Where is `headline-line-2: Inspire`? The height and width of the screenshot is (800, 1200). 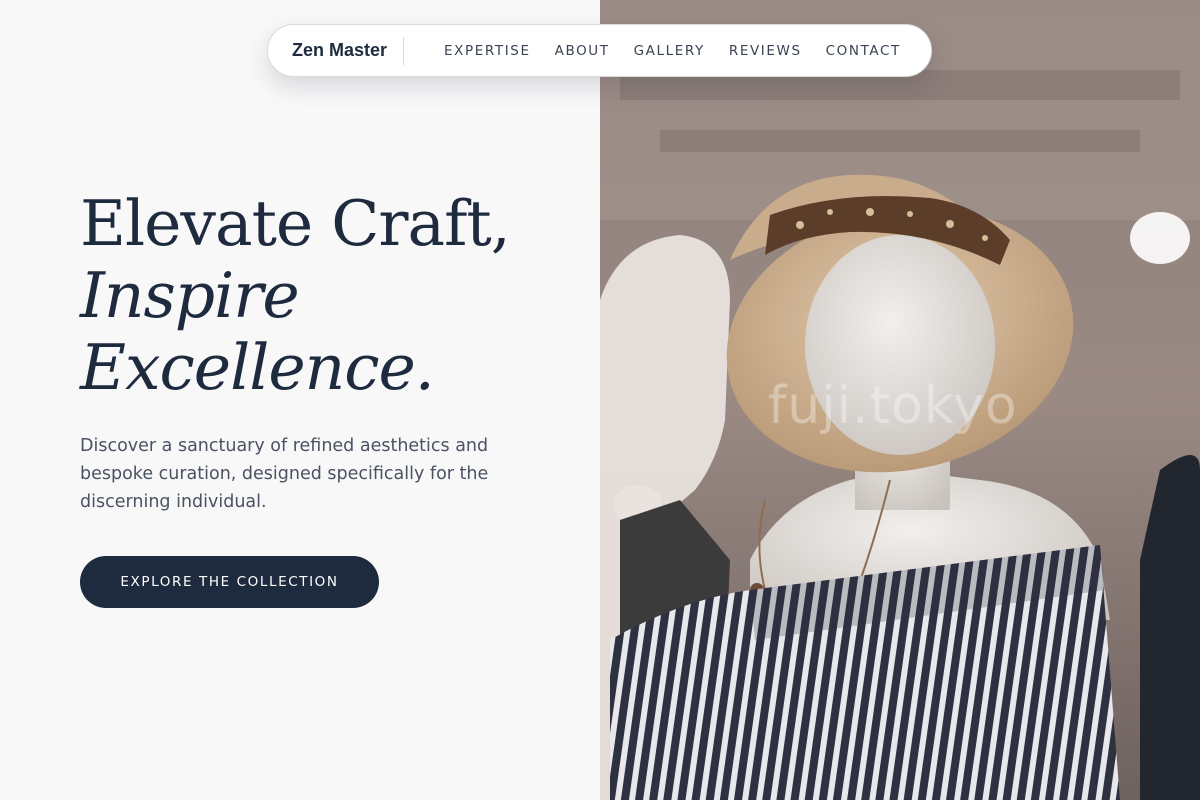
headline-line-2: Inspire is located at coordinates (190, 295).